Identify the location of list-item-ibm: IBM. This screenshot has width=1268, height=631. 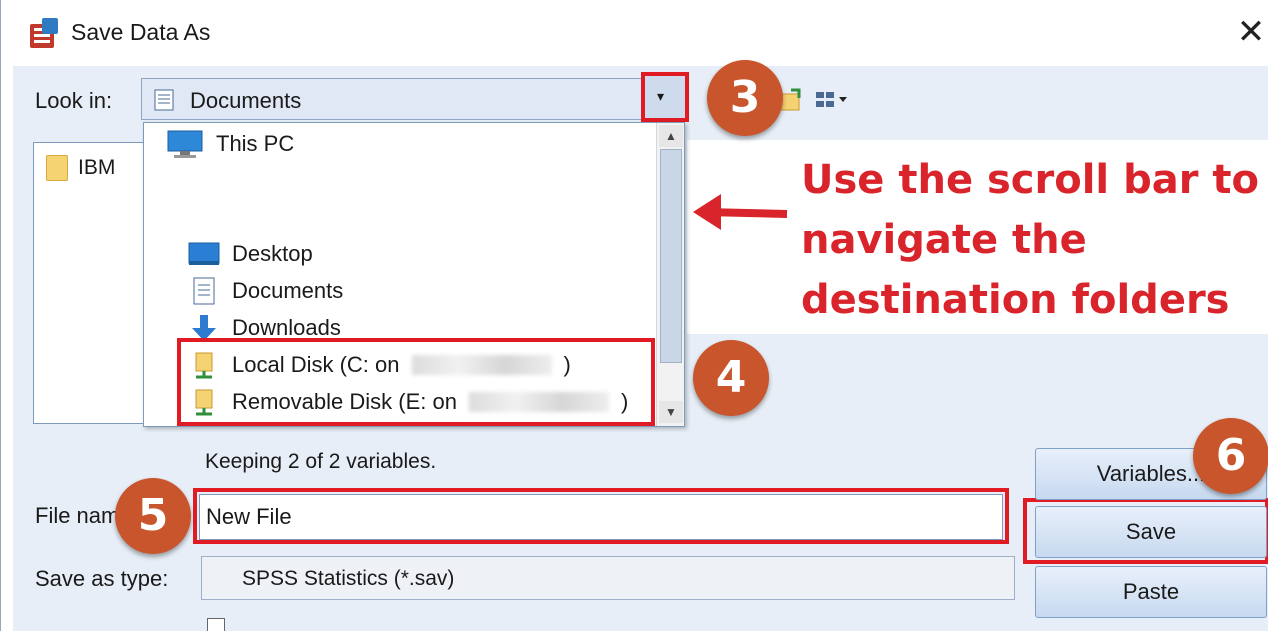
(80, 168).